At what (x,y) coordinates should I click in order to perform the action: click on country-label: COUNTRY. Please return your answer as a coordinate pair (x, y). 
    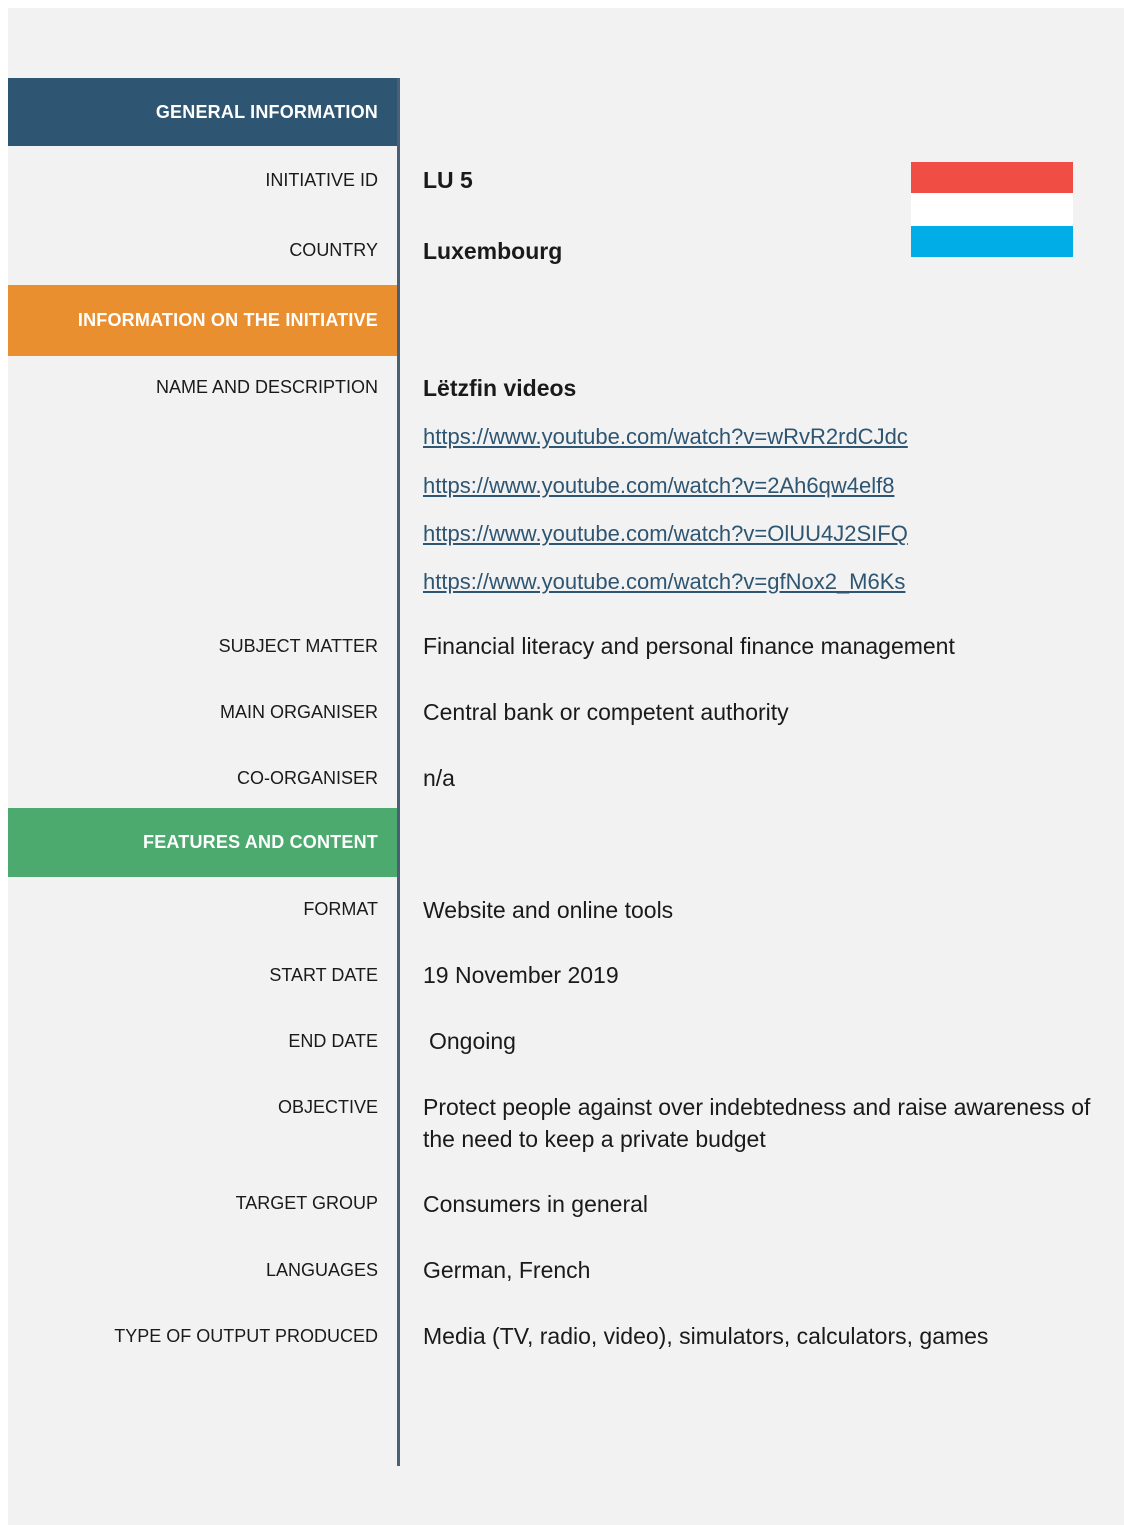
    Looking at the image, I should click on (333, 250).